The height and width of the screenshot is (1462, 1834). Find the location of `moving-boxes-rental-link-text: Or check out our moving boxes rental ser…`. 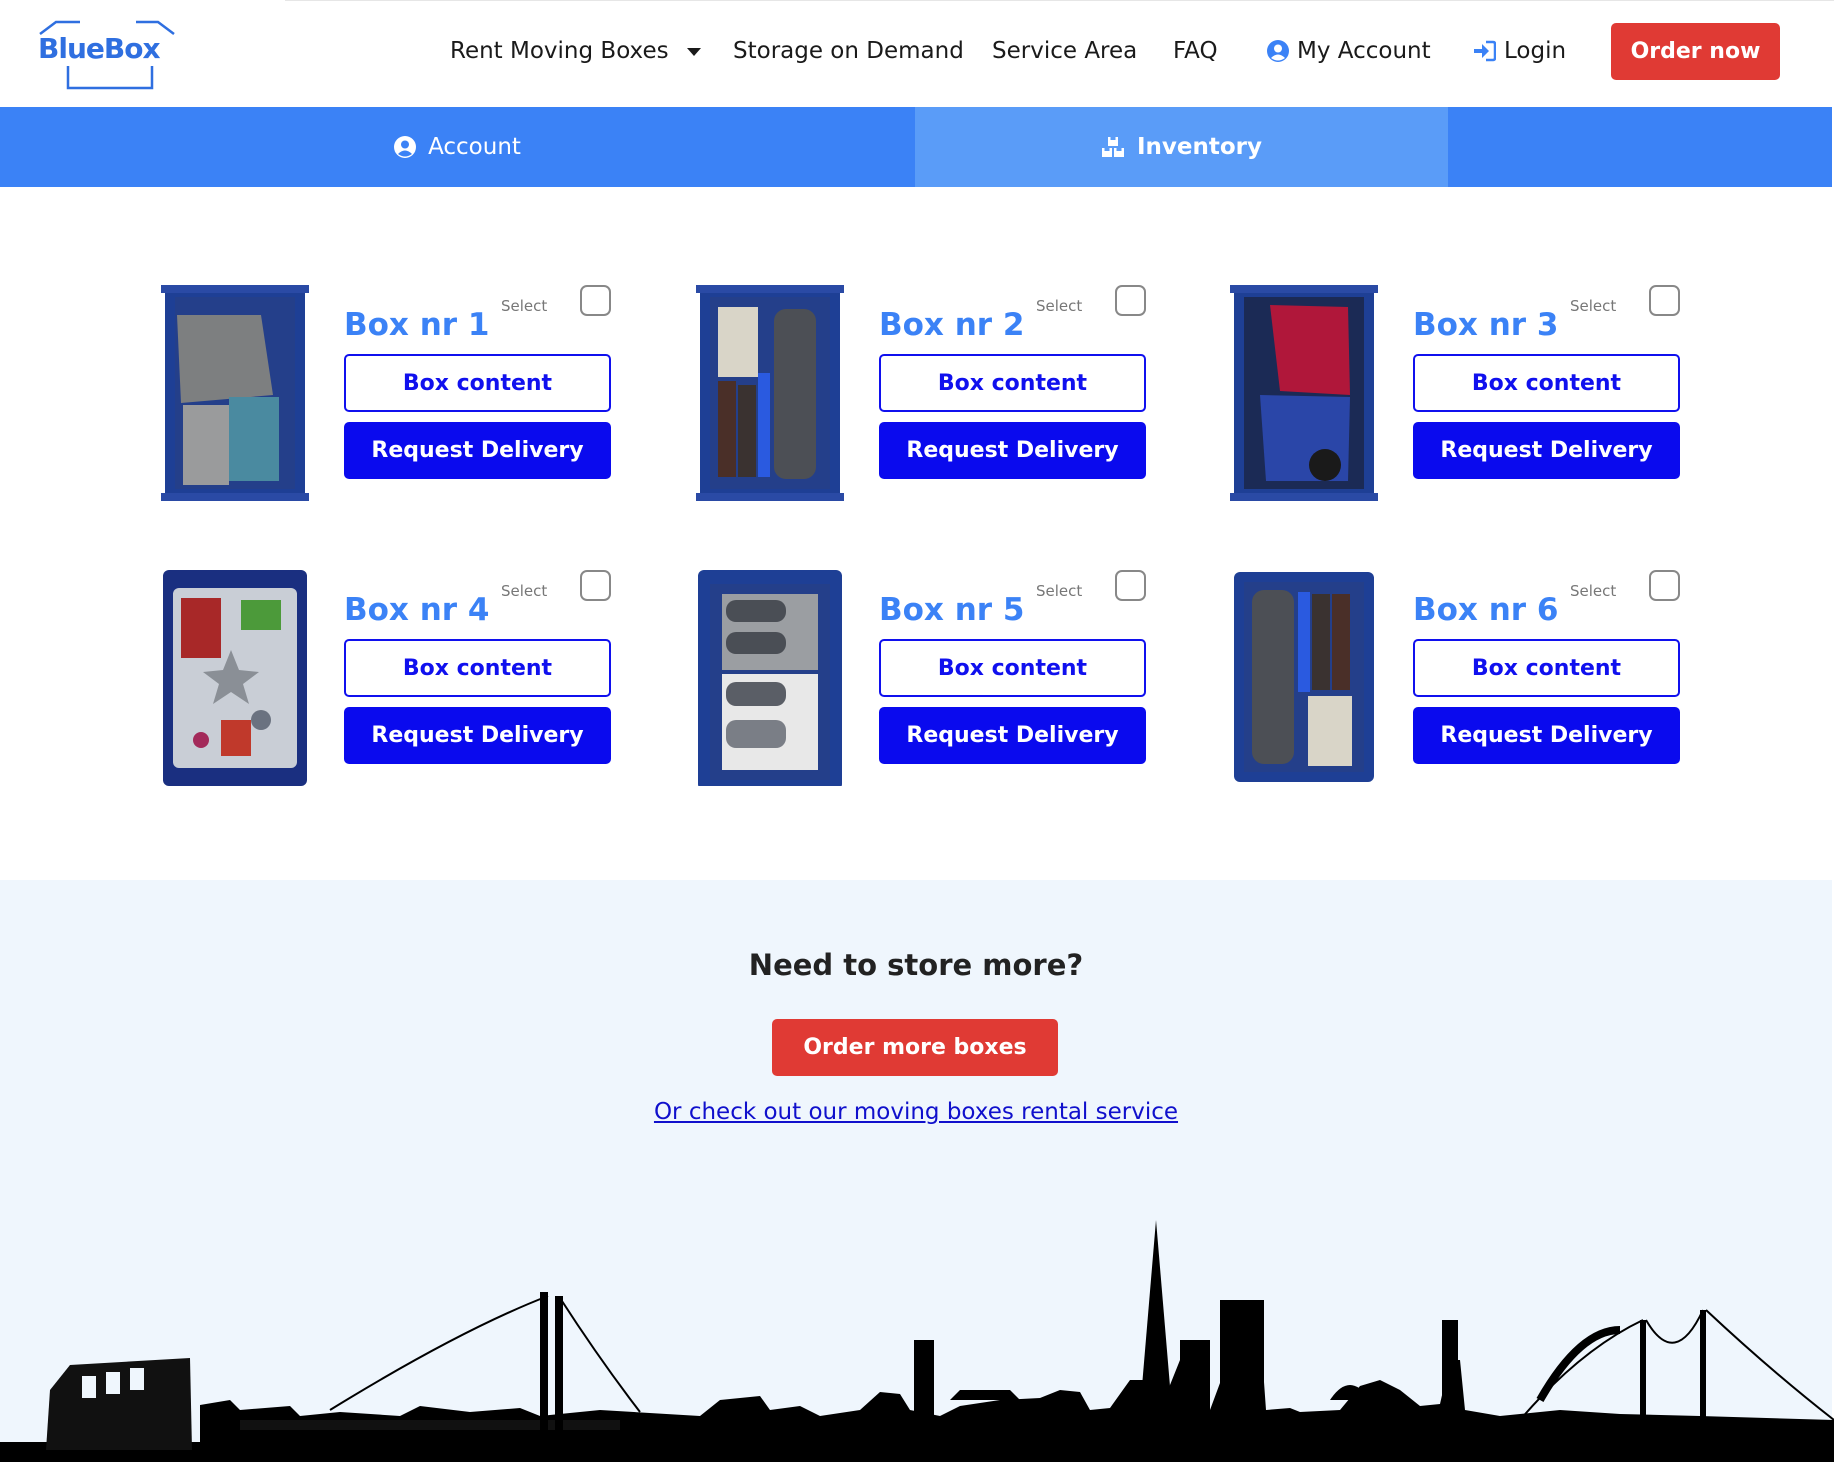

moving-boxes-rental-link-text: Or check out our moving boxes rental ser… is located at coordinates (916, 1112).